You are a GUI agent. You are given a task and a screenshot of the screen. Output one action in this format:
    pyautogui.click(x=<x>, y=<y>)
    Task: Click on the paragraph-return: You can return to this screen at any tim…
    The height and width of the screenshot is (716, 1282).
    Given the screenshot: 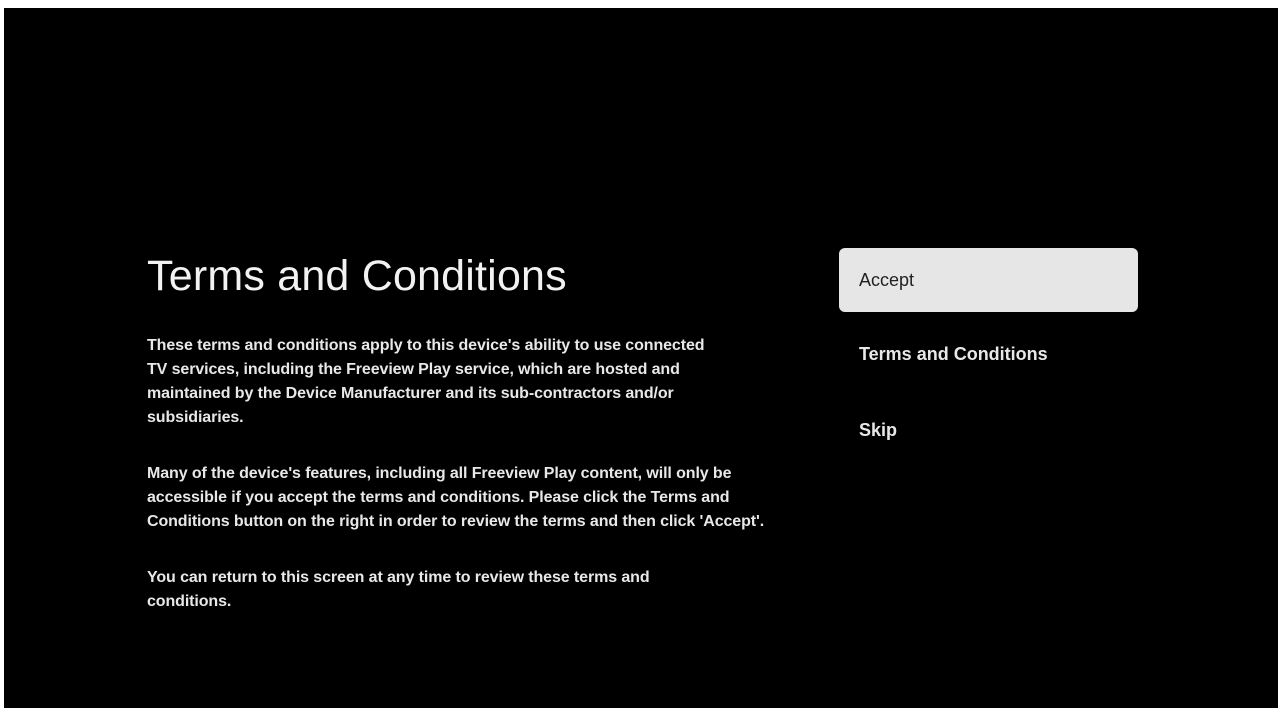 What is the action you would take?
    pyautogui.click(x=398, y=589)
    